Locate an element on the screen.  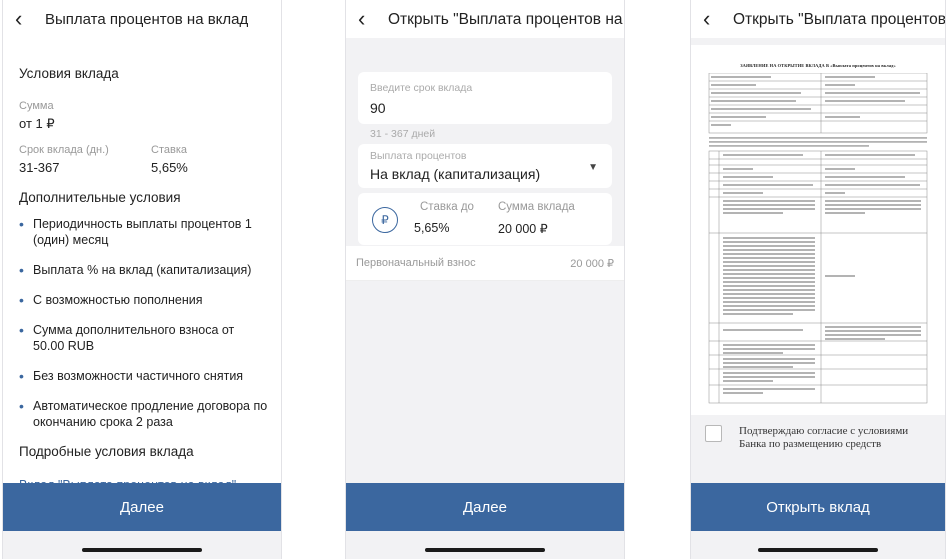
caret-down-icon: ▼ is located at coordinates (593, 167).